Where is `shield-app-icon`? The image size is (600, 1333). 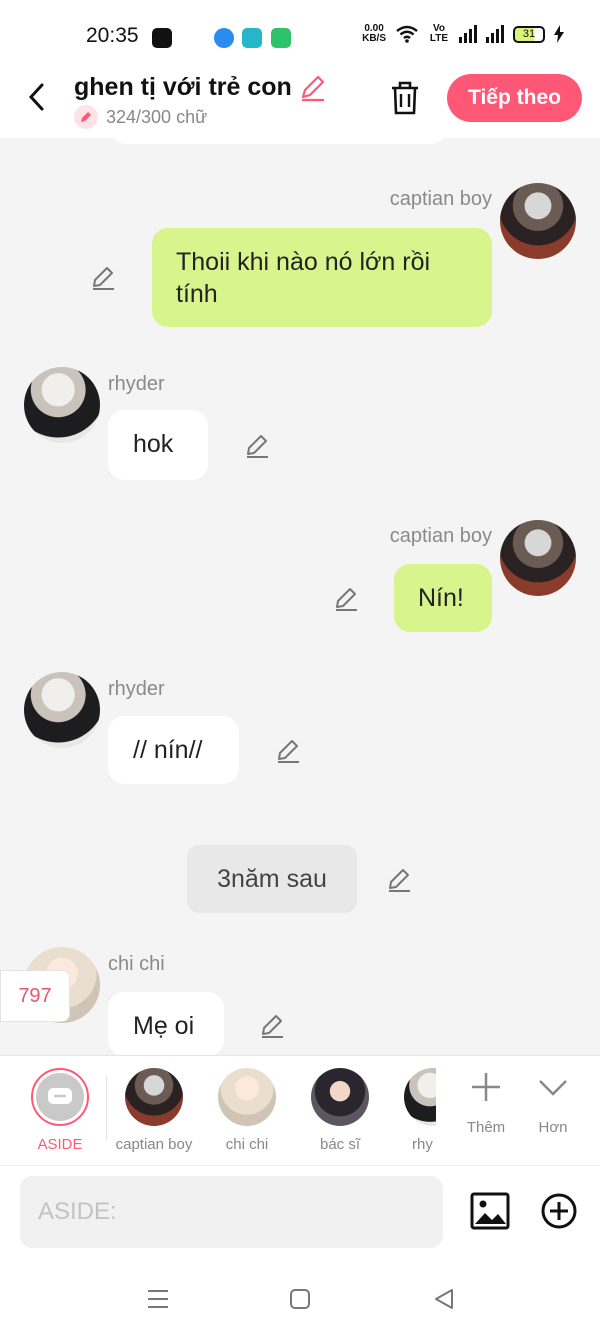
shield-app-icon is located at coordinates (281, 38).